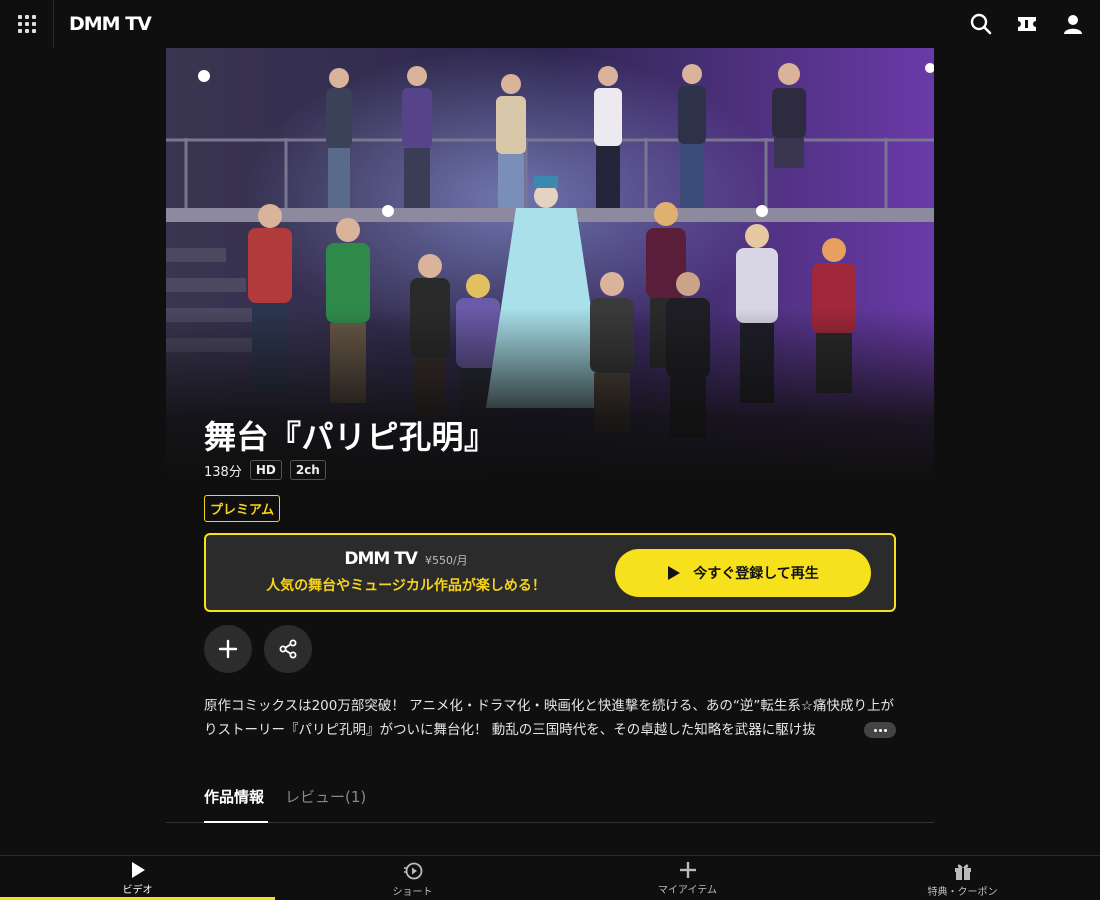  I want to click on nav-my-items-label: マイアイテム, so click(687, 890).